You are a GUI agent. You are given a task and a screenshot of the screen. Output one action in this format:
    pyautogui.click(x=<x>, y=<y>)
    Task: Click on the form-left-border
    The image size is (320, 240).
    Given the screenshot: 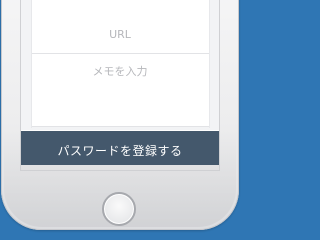 What is the action you would take?
    pyautogui.click(x=31, y=64)
    